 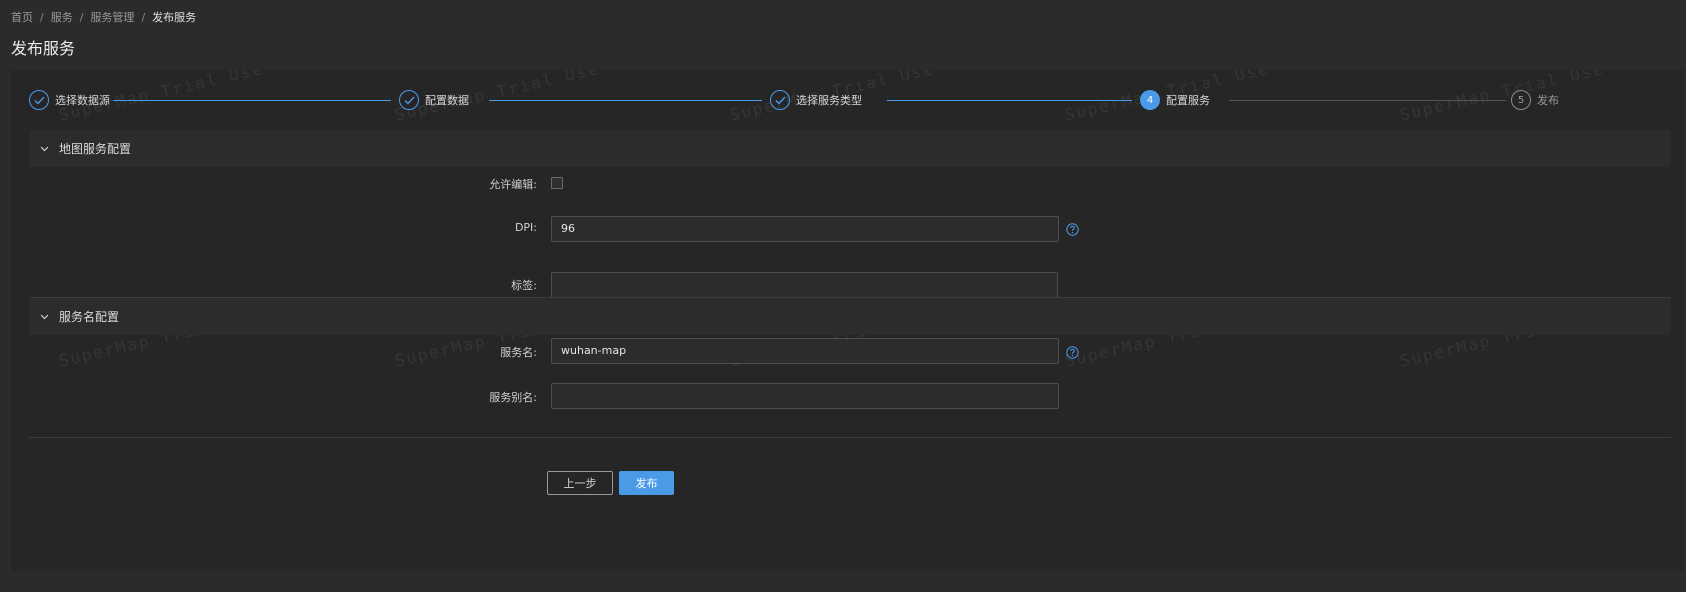 I want to click on allow-edit-label: 允许编辑:, so click(x=513, y=184).